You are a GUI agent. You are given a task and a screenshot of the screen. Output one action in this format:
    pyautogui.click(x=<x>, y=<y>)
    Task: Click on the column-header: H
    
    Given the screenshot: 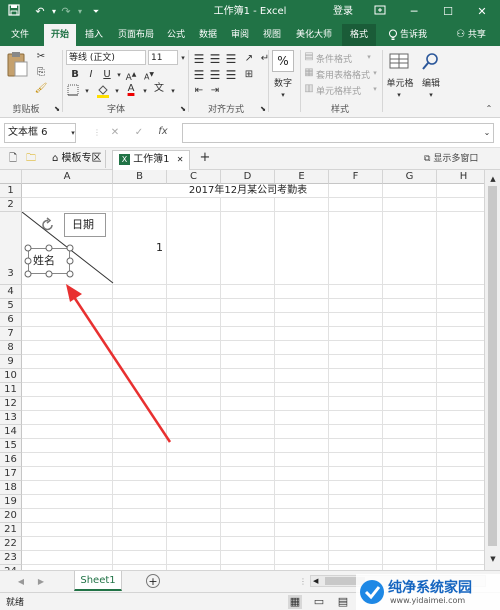 What is the action you would take?
    pyautogui.click(x=460, y=177)
    